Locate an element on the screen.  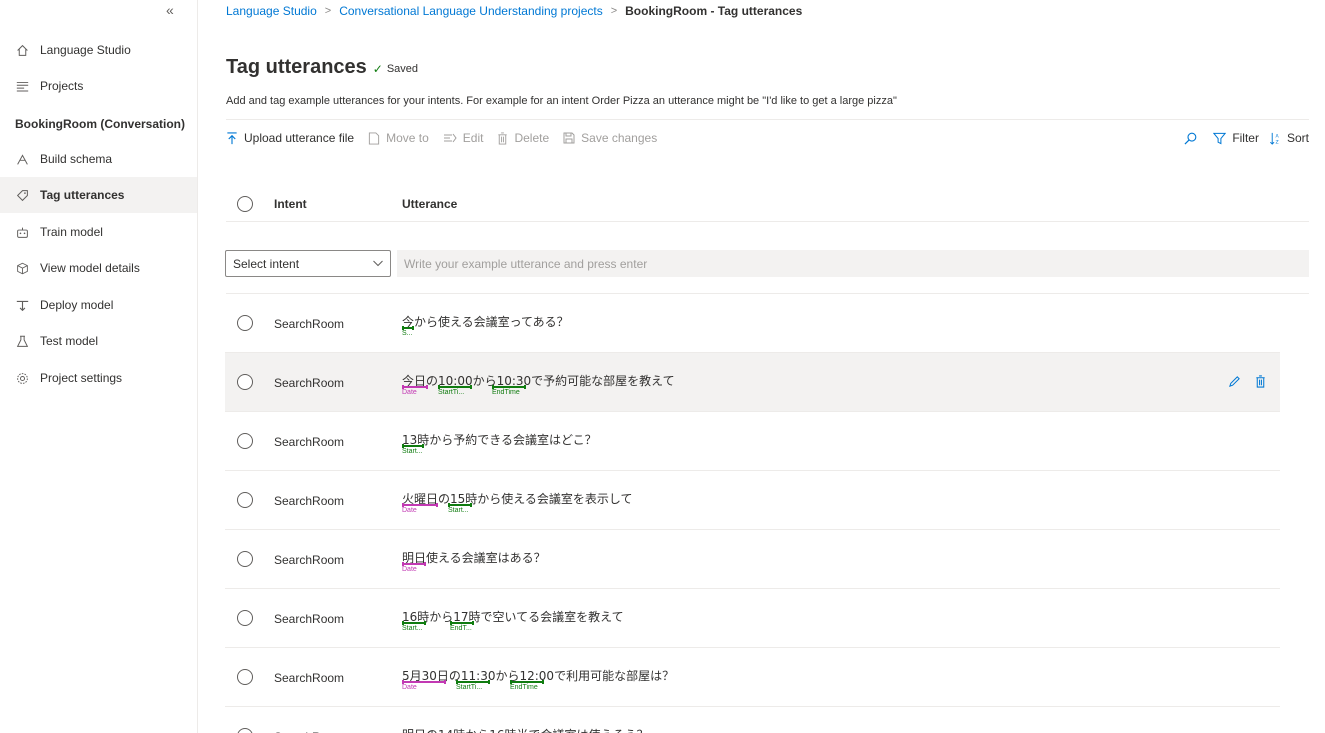
column-header-utterance: Utterance is located at coordinates (429, 204).